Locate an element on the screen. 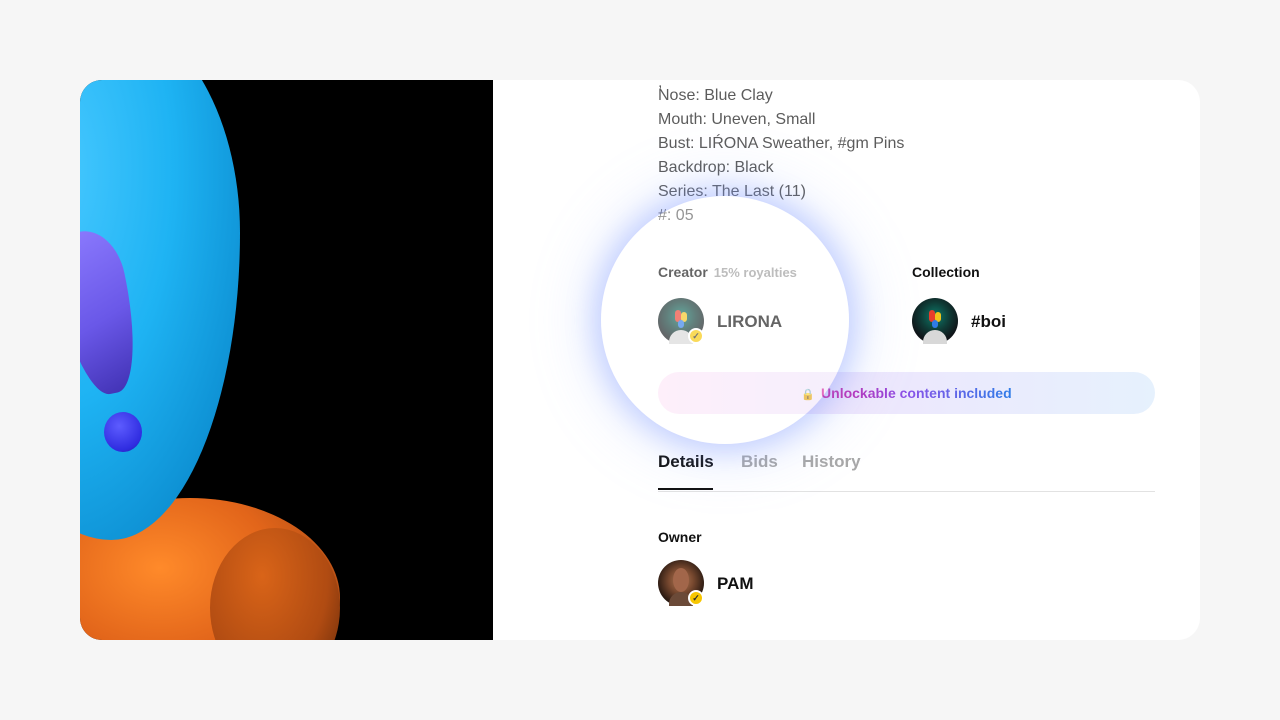 Image resolution: width=1280 pixels, height=720 pixels. active-tab-indicator is located at coordinates (685, 489).